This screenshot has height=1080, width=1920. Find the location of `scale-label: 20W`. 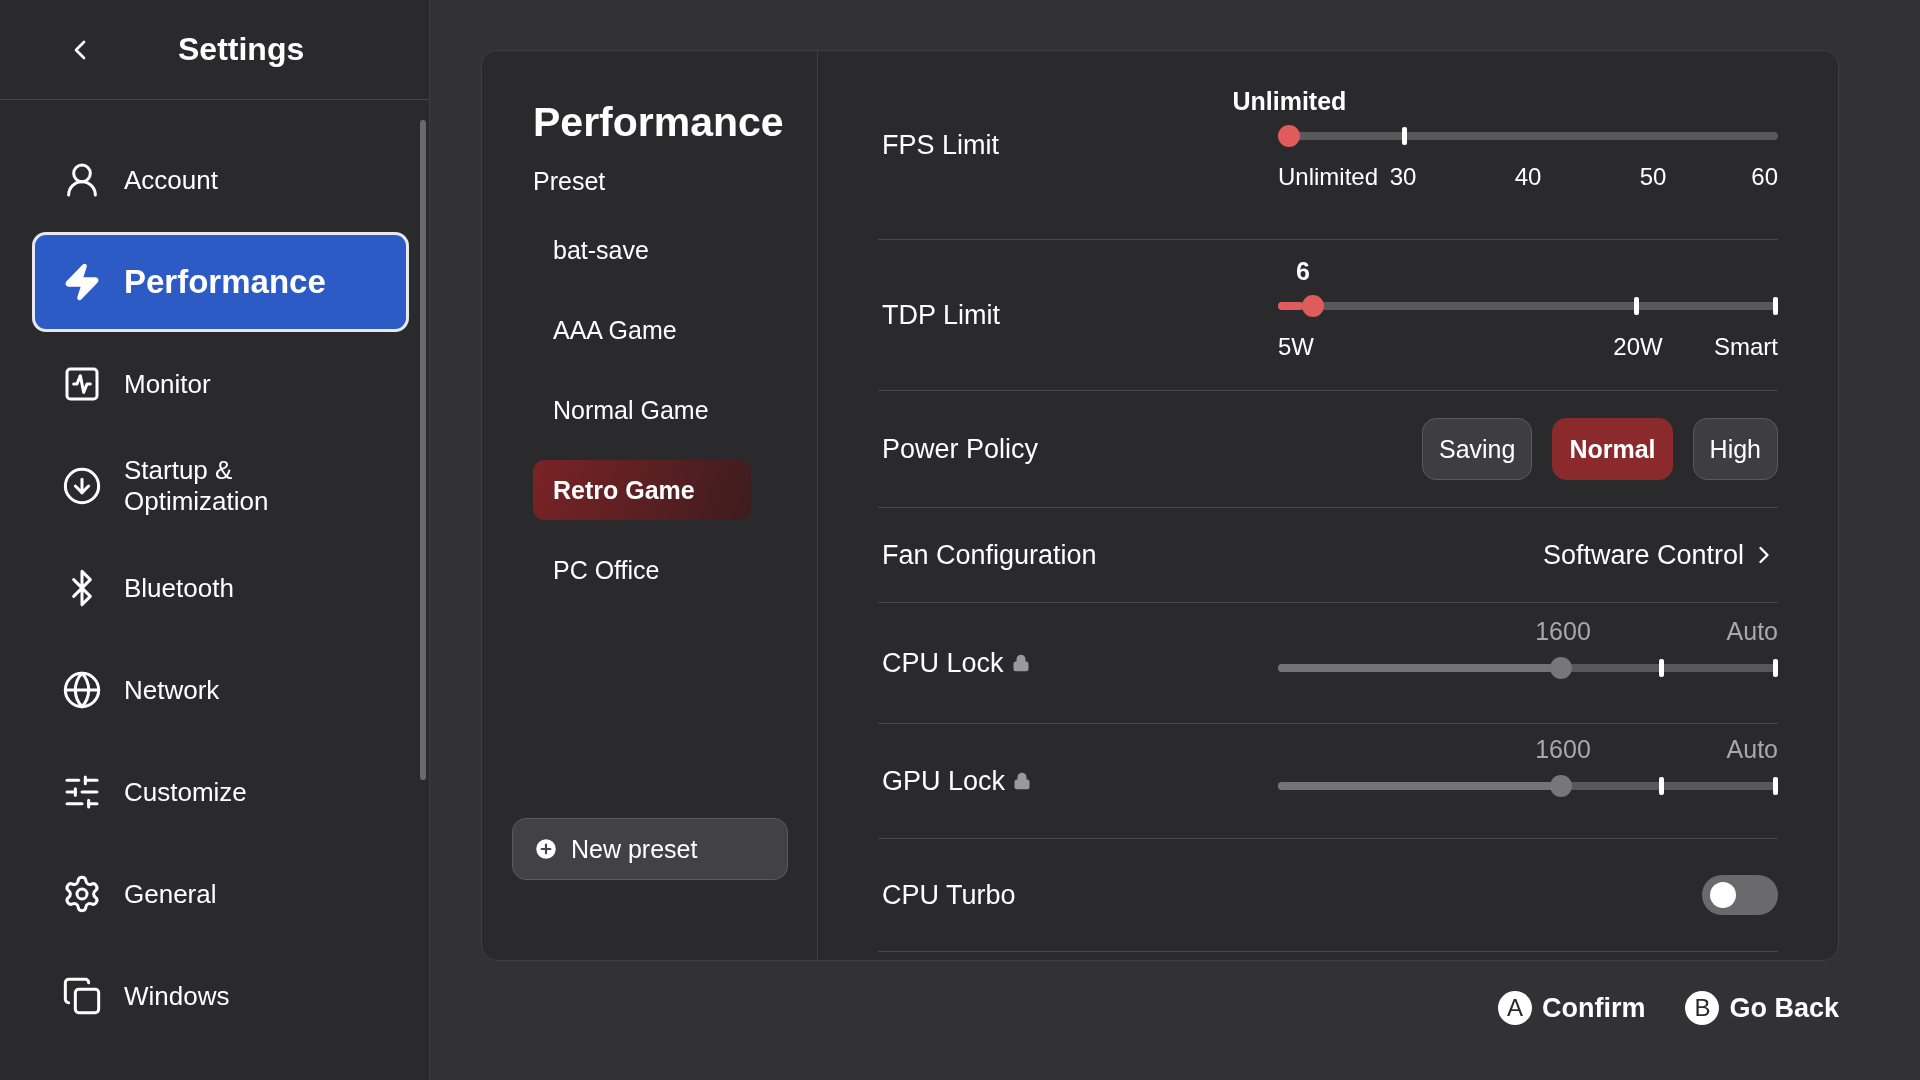

scale-label: 20W is located at coordinates (1638, 347).